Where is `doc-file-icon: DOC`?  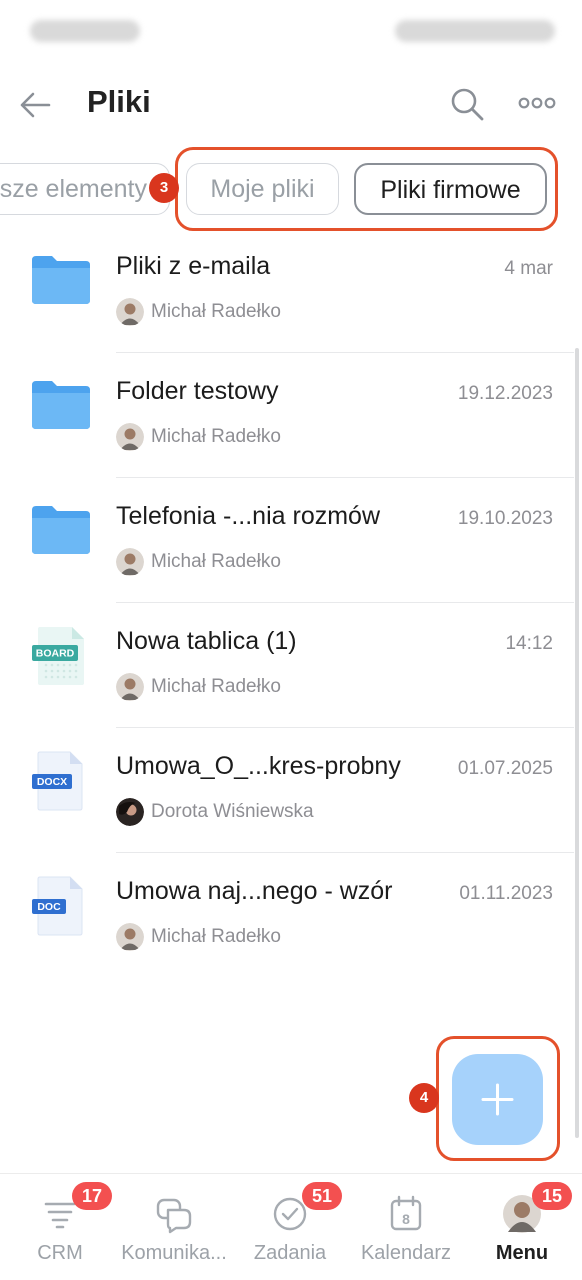
doc-file-icon: DOC is located at coordinates (57, 906).